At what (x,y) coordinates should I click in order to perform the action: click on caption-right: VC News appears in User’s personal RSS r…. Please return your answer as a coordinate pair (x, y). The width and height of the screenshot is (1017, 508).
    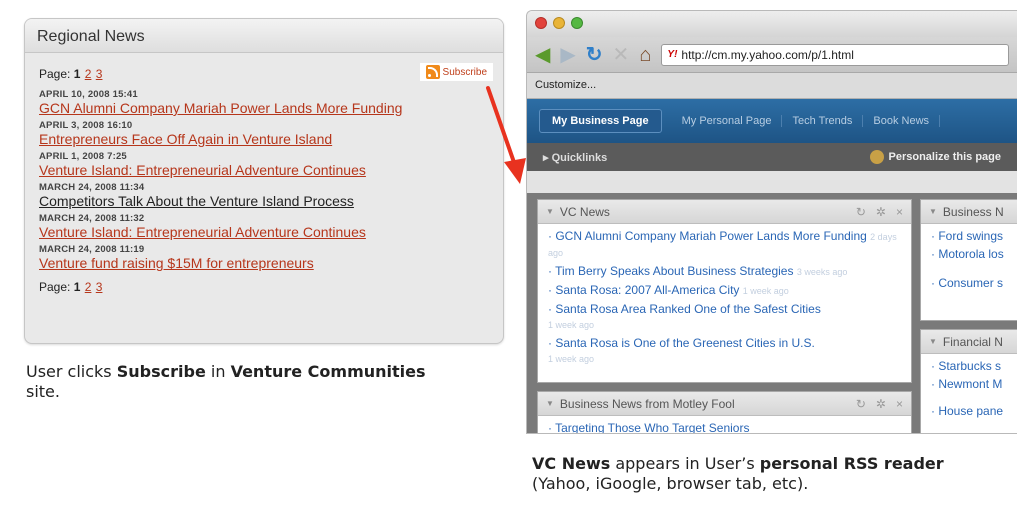
    Looking at the image, I should click on (767, 474).